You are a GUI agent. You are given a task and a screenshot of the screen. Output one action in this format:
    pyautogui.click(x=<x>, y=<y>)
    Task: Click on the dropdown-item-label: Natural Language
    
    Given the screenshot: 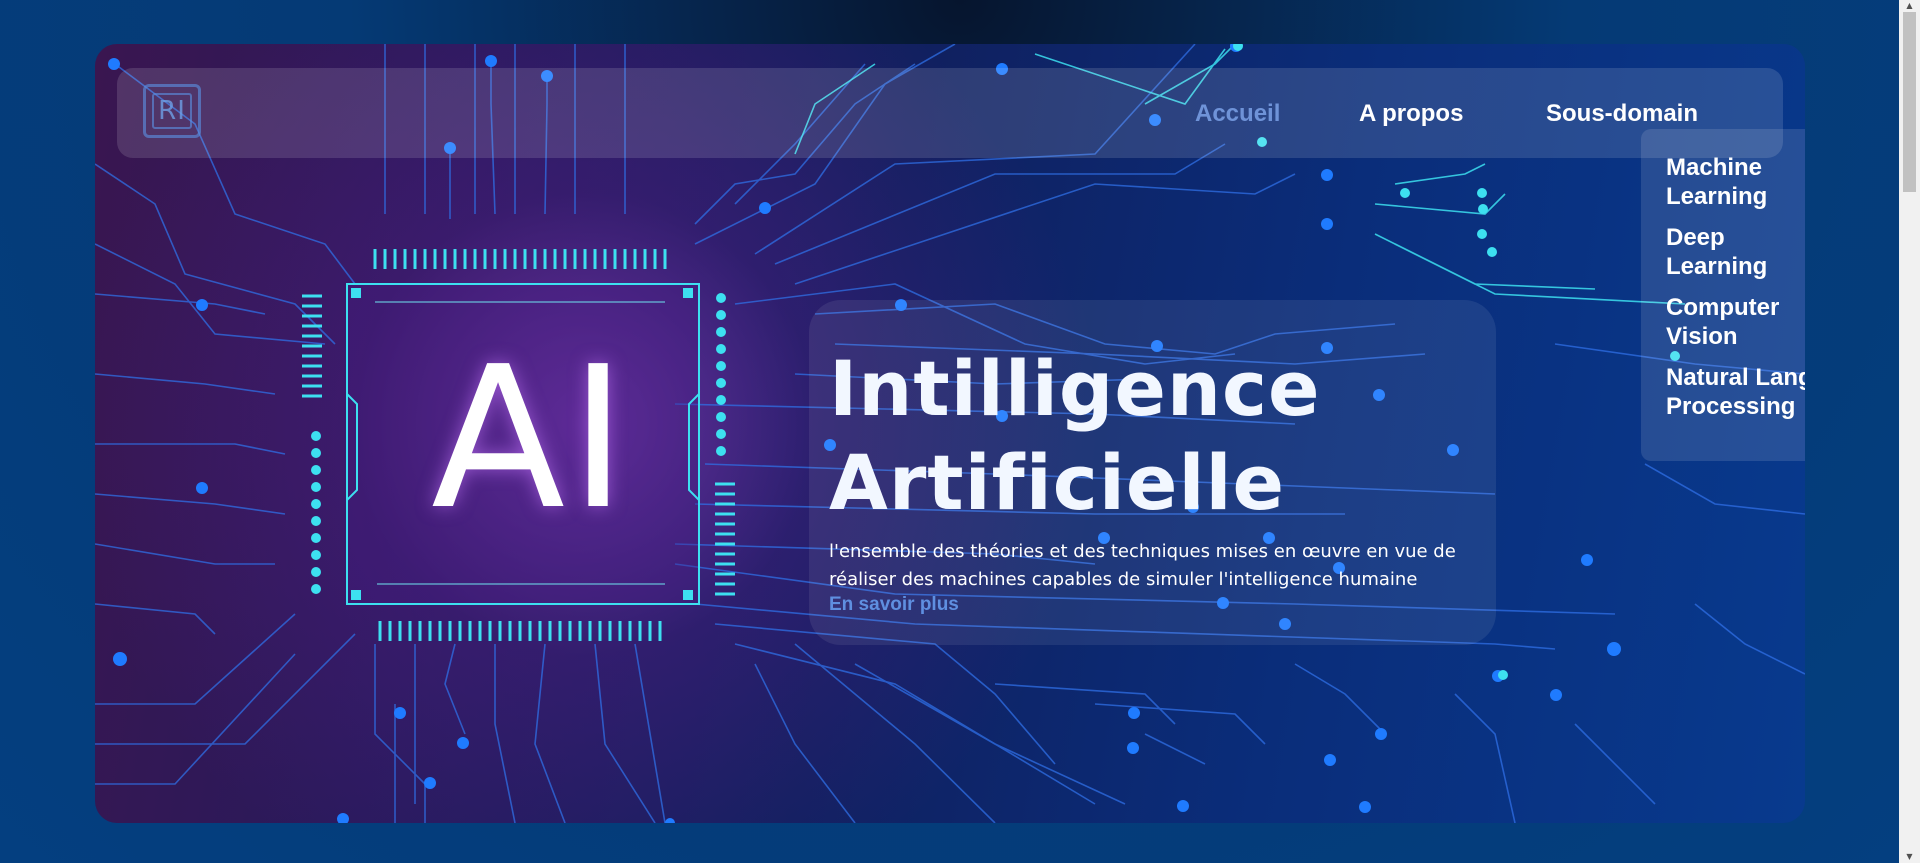 What is the action you would take?
    pyautogui.click(x=1735, y=377)
    